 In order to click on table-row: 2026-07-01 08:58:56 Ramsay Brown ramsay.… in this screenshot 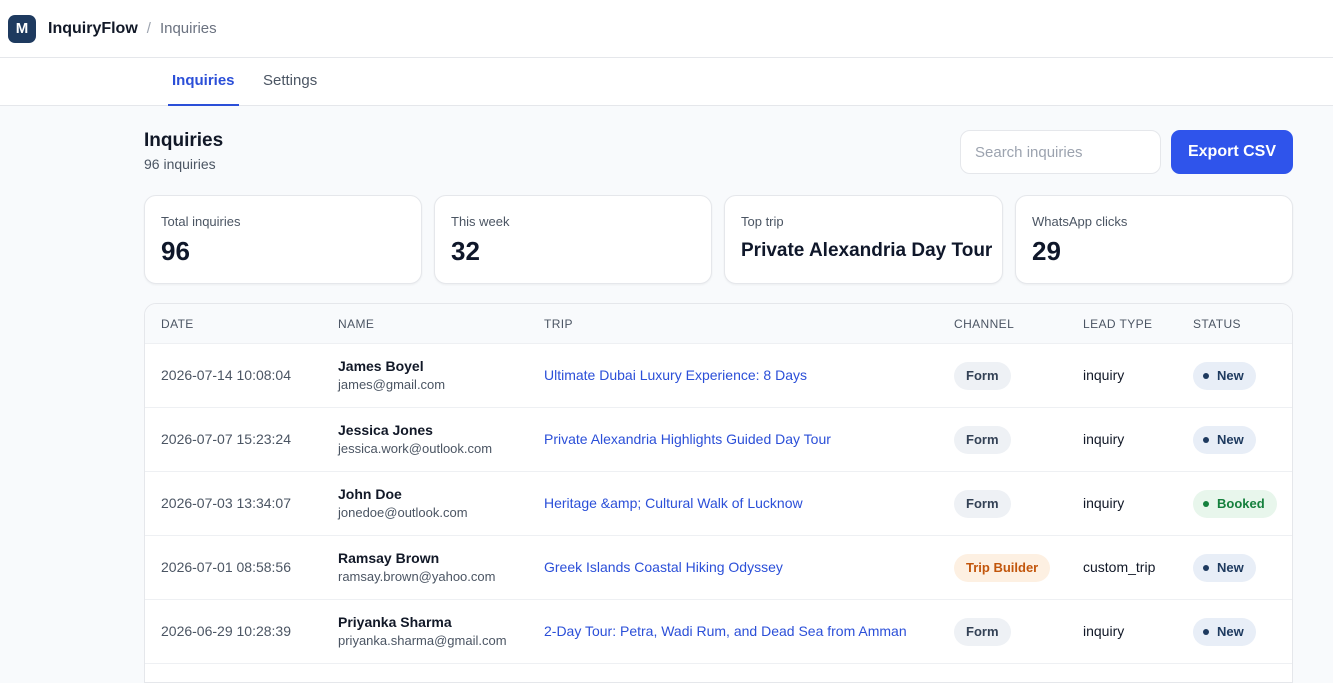, I will do `click(718, 568)`.